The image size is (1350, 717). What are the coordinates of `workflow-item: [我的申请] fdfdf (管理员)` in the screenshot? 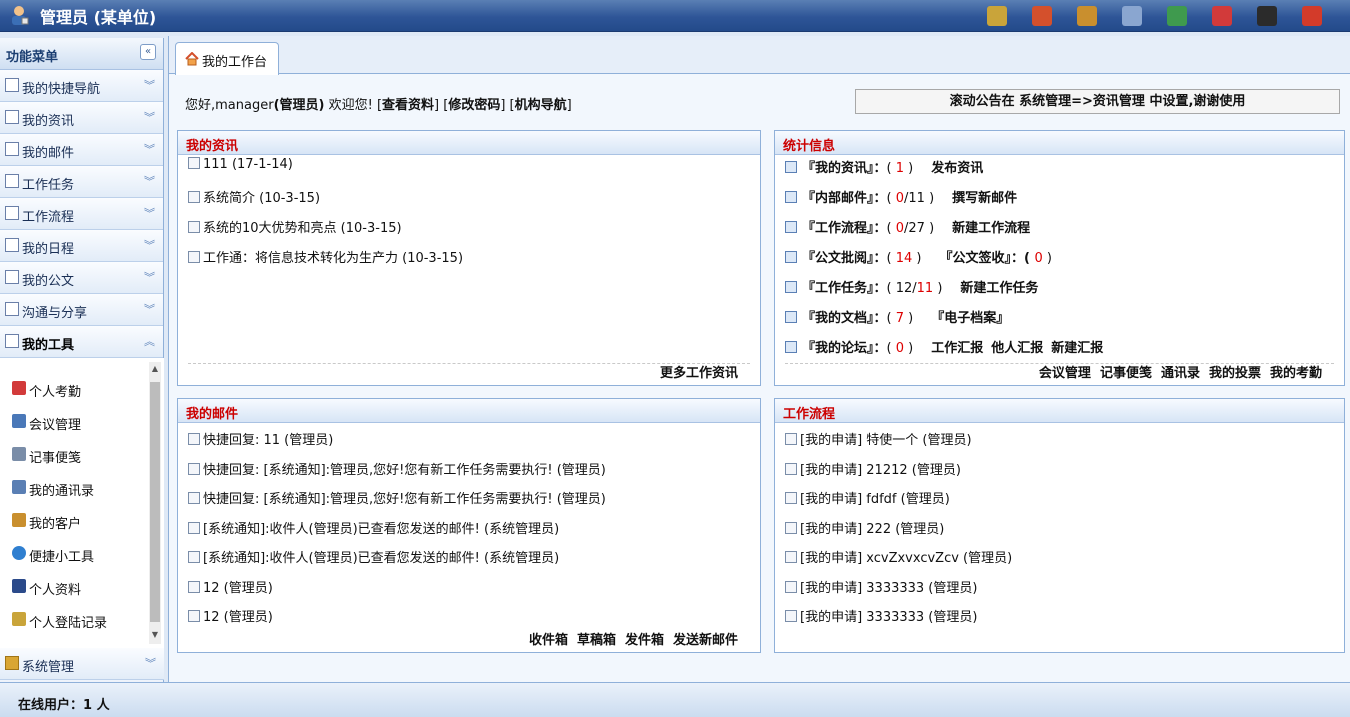 It's located at (867, 497).